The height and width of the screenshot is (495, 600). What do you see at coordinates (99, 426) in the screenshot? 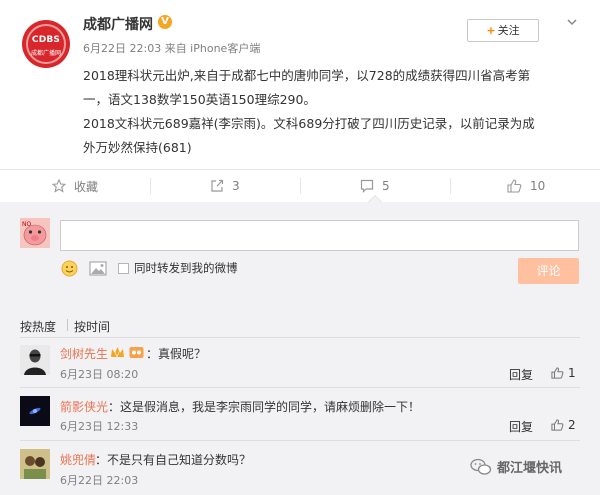
I see `comment-time: 6月23日 12:33` at bounding box center [99, 426].